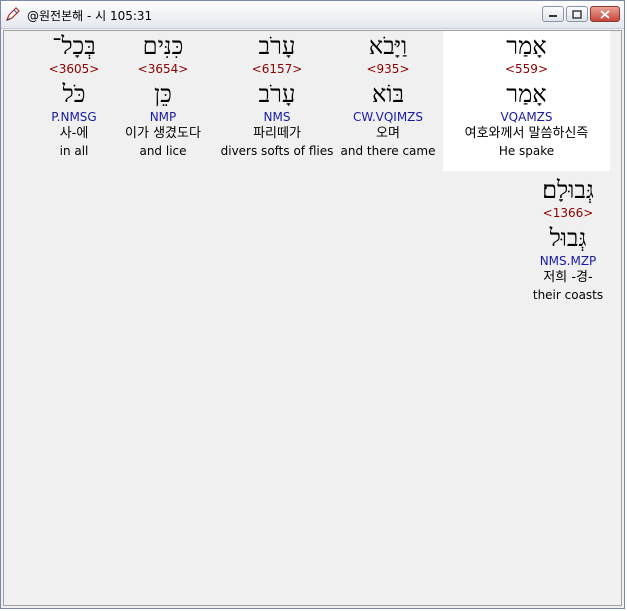  Describe the element at coordinates (13, 14) in the screenshot. I see `app-pen-icon` at that location.